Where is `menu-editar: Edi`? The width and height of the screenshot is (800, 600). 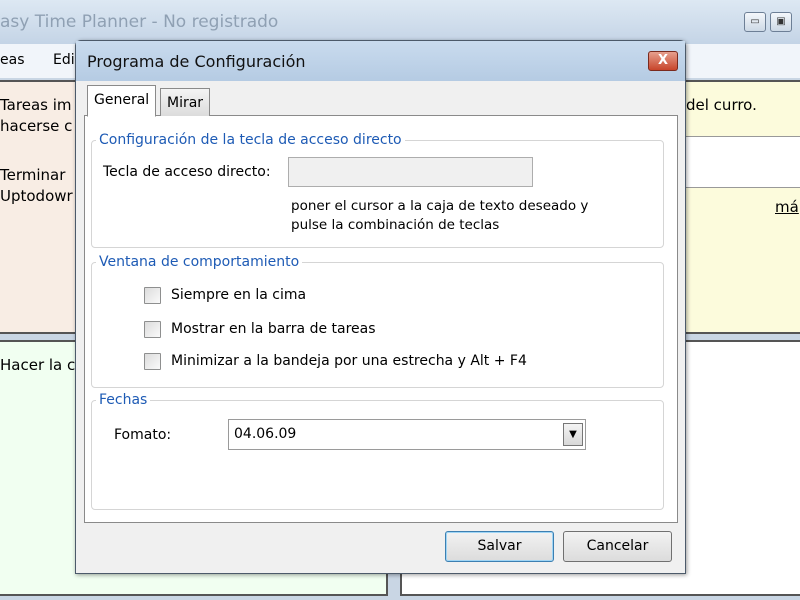
menu-editar: Edi is located at coordinates (64, 60).